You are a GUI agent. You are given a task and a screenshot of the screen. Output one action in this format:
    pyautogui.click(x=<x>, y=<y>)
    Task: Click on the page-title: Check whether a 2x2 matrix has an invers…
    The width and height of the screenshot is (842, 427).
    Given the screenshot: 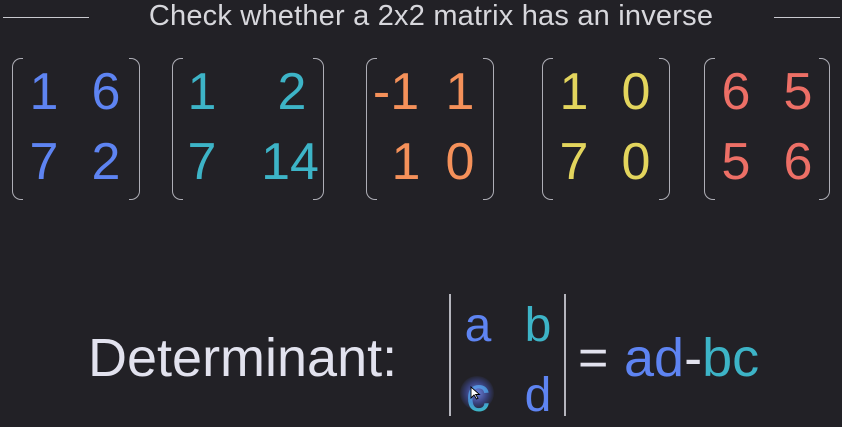 What is the action you would take?
    pyautogui.click(x=431, y=16)
    